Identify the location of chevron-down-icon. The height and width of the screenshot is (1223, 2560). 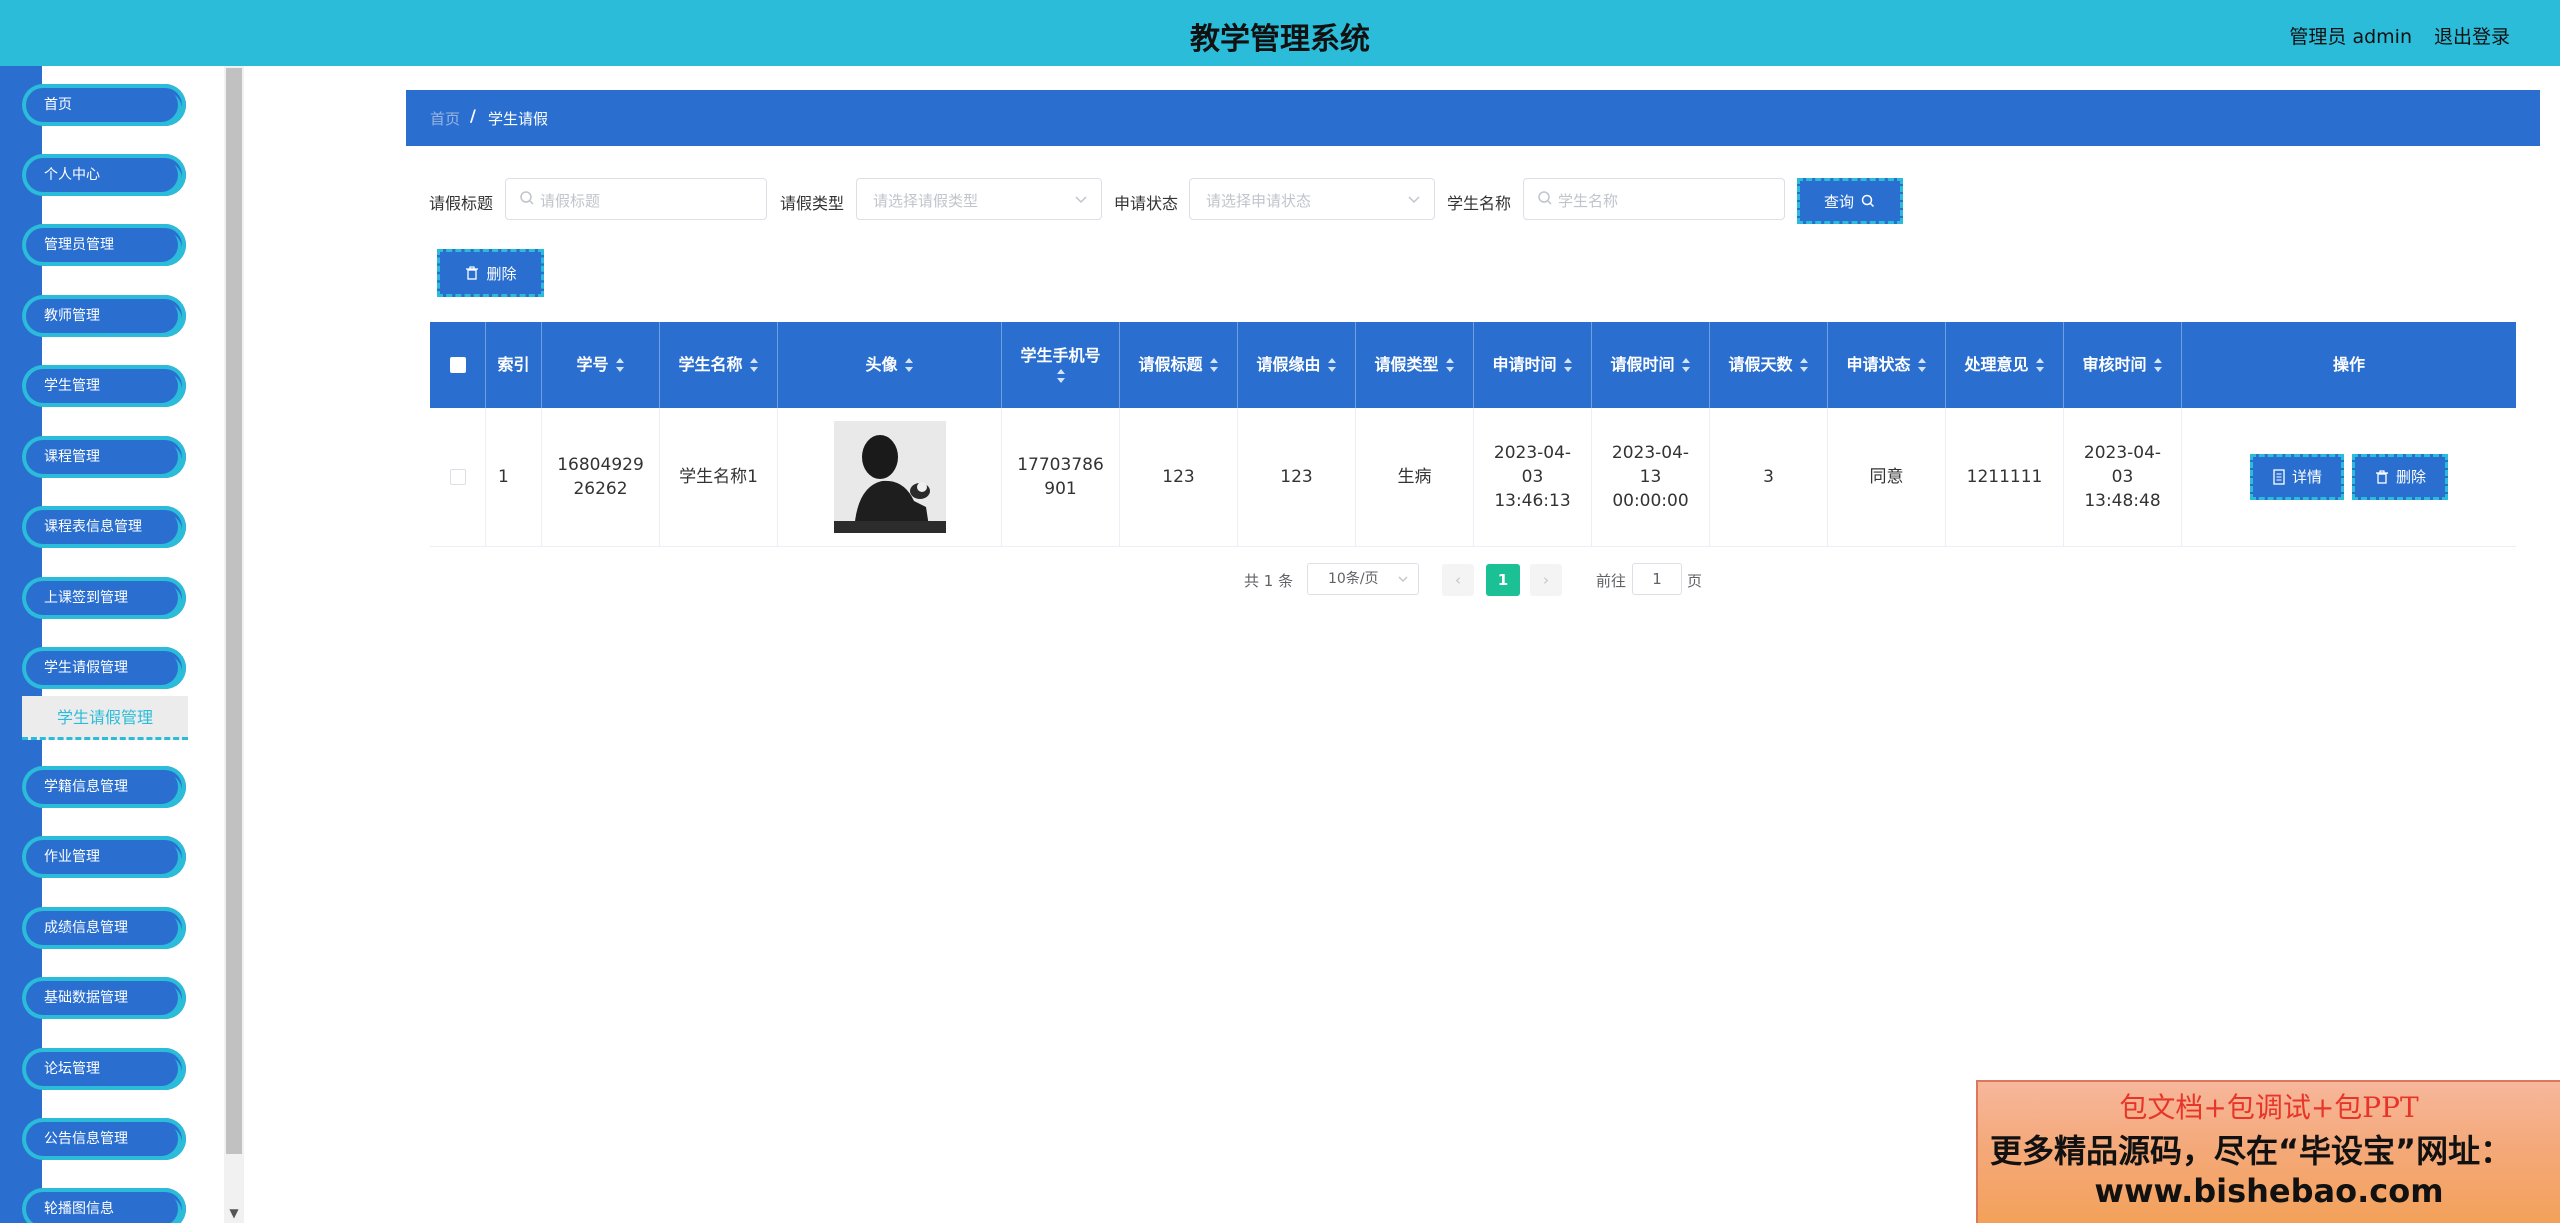
(1414, 200).